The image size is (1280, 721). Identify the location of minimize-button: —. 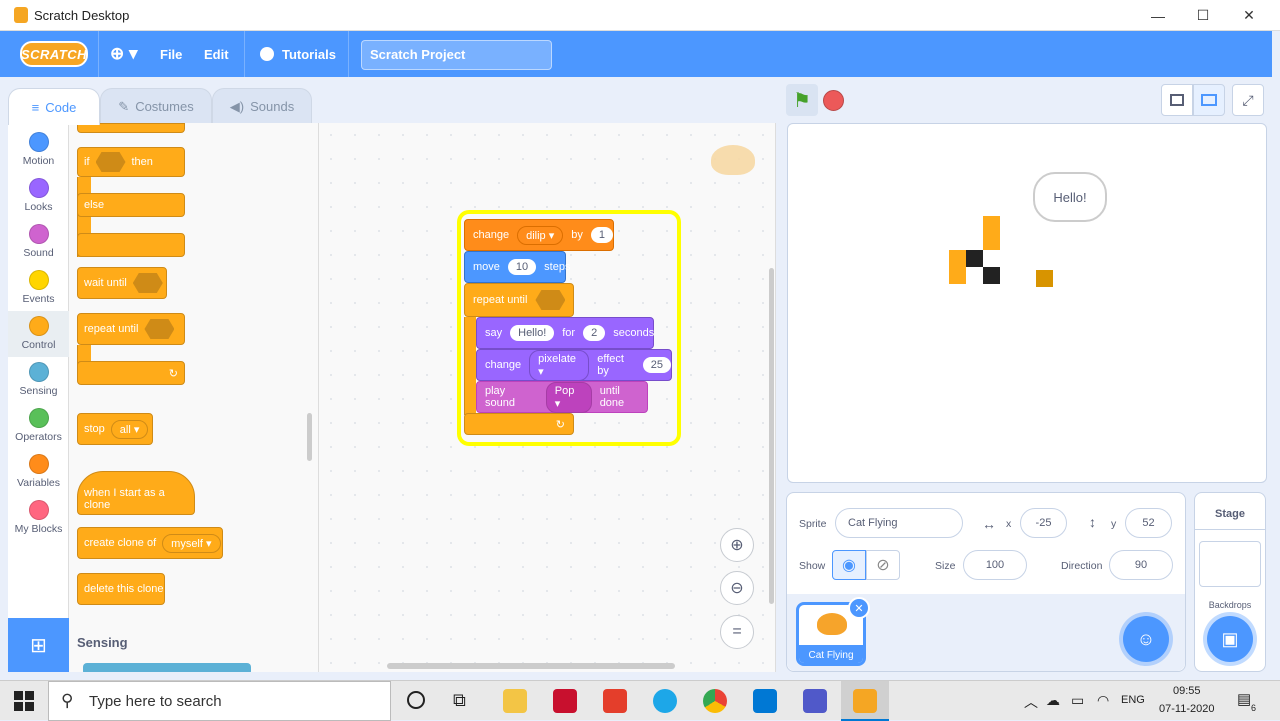
(1158, 15).